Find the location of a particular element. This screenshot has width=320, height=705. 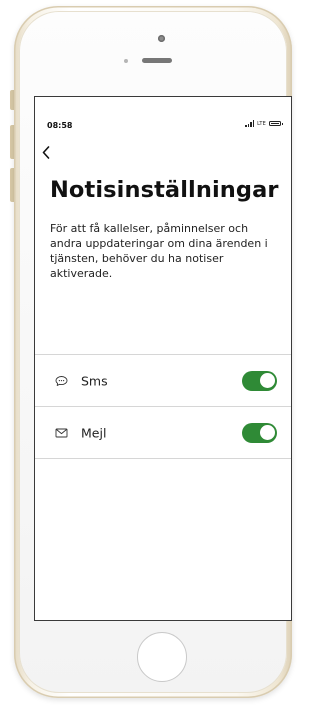

status-time: 08:58 is located at coordinates (60, 125).